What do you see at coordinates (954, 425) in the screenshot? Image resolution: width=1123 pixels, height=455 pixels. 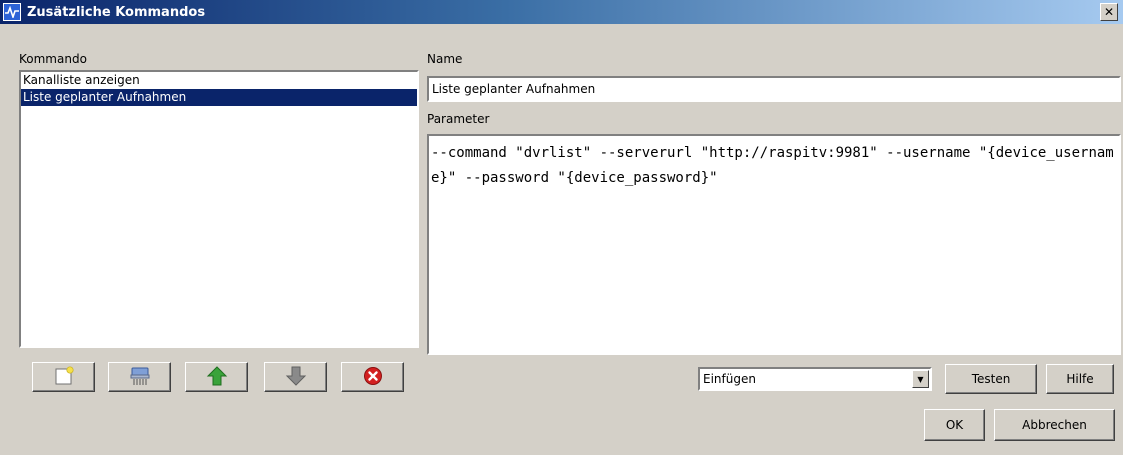 I see `ok-button: OK` at bounding box center [954, 425].